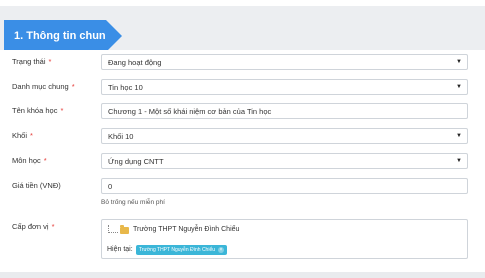  Describe the element at coordinates (284, 87) in the screenshot. I see `category-select: Tin học 10 ▼` at that location.